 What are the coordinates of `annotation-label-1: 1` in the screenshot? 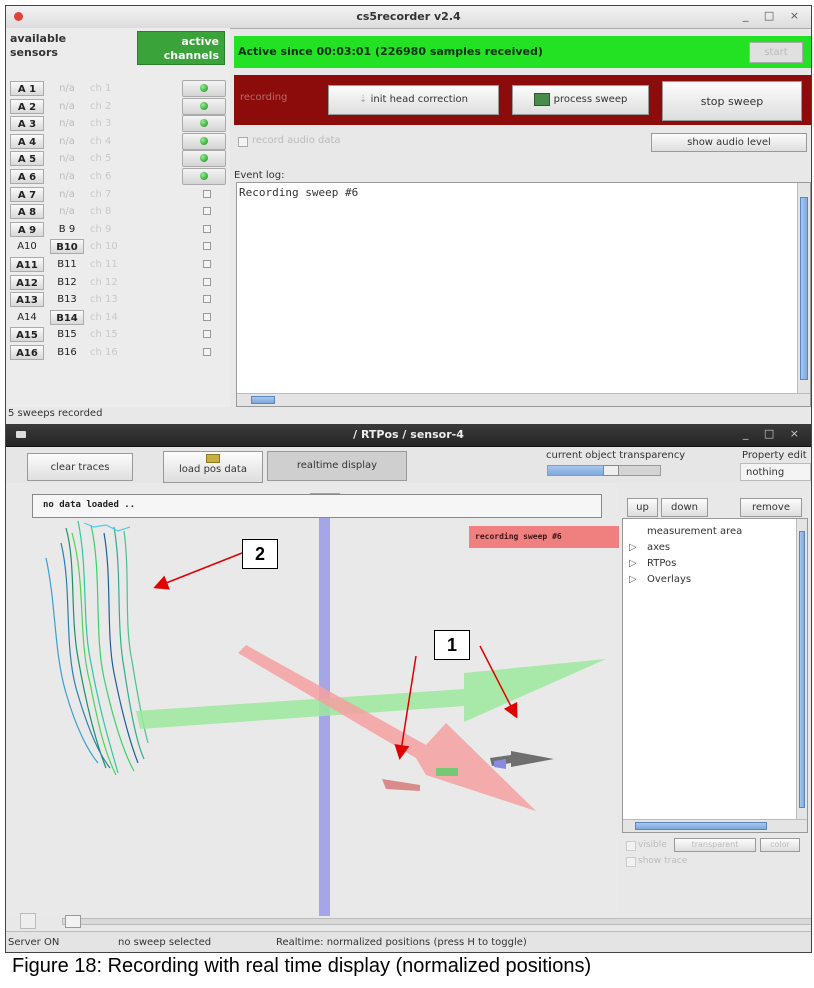 It's located at (452, 645).